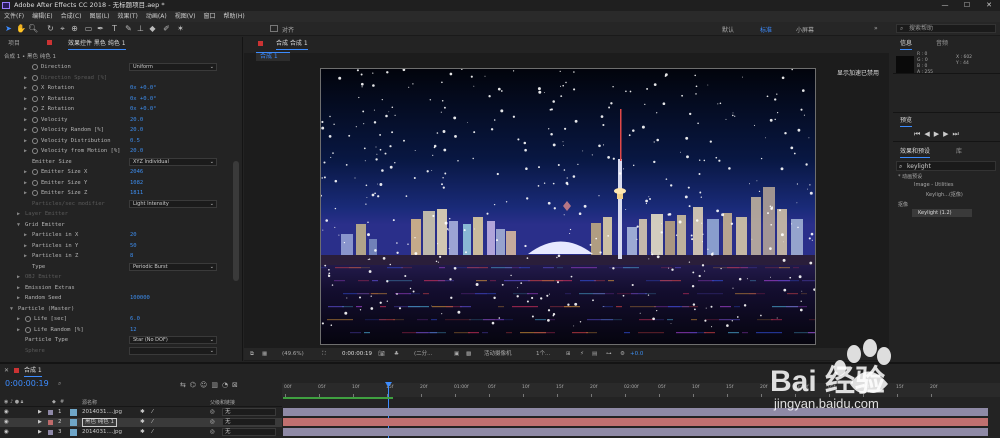 Image resolution: width=1000 pixels, height=438 pixels. What do you see at coordinates (216, 385) in the screenshot?
I see `frame-blend-icon: ▥` at bounding box center [216, 385].